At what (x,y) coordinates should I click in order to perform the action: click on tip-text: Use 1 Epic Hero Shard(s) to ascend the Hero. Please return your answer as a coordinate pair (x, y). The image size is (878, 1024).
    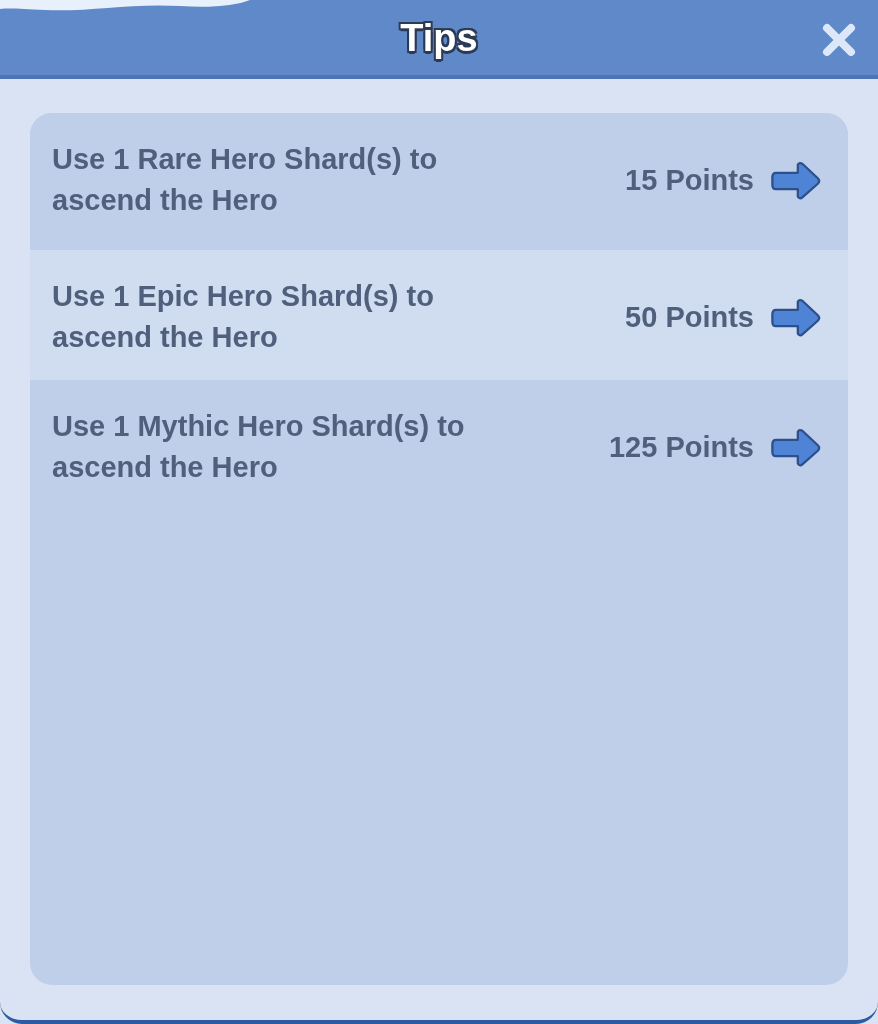
    Looking at the image, I should click on (243, 317).